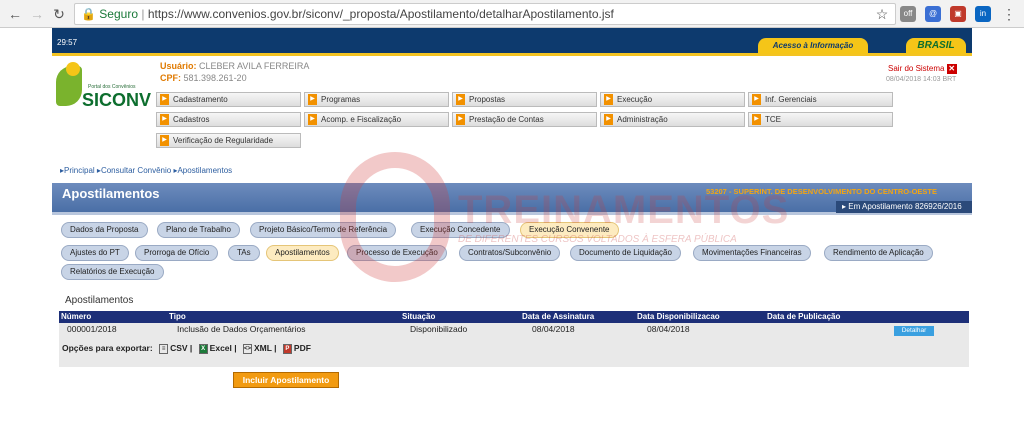 This screenshot has width=1024, height=443. I want to click on csv-icon: ≡, so click(164, 348).